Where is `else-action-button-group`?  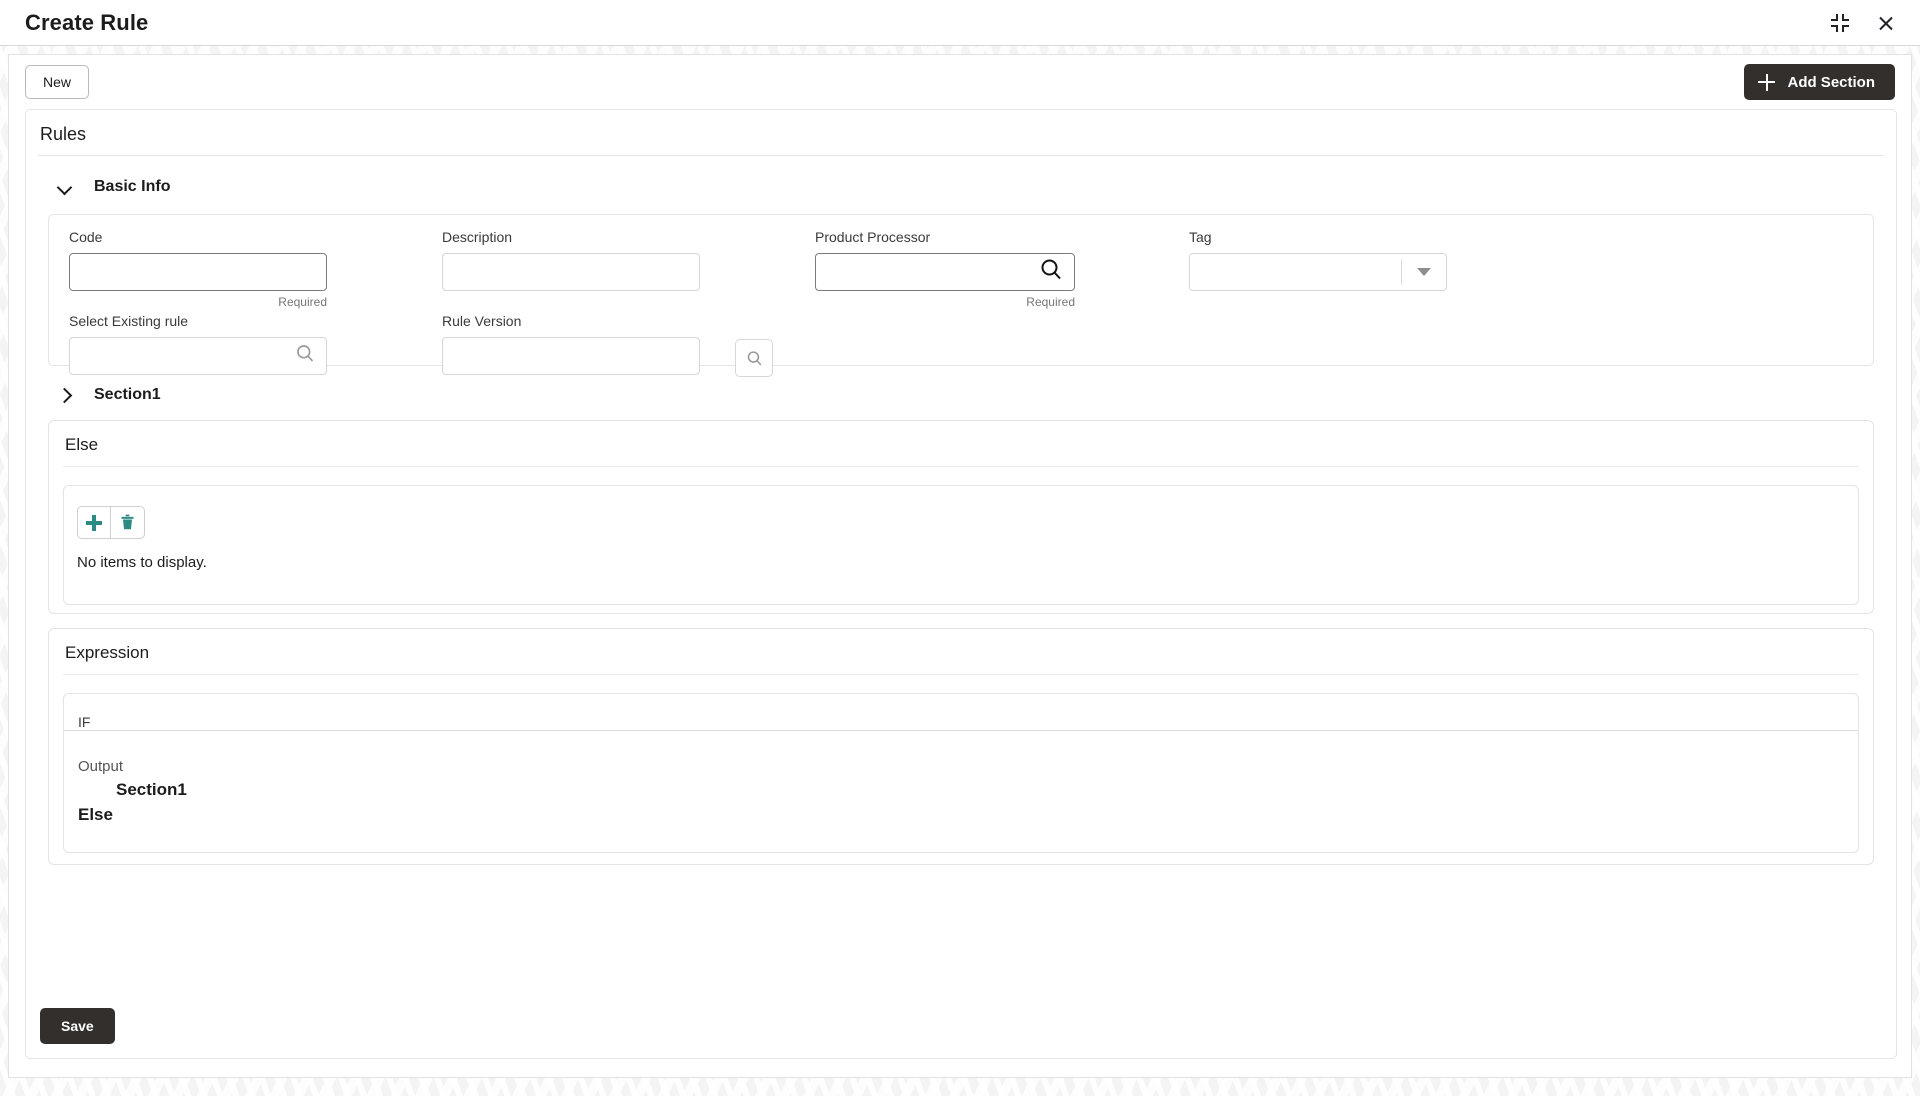
else-action-button-group is located at coordinates (111, 522).